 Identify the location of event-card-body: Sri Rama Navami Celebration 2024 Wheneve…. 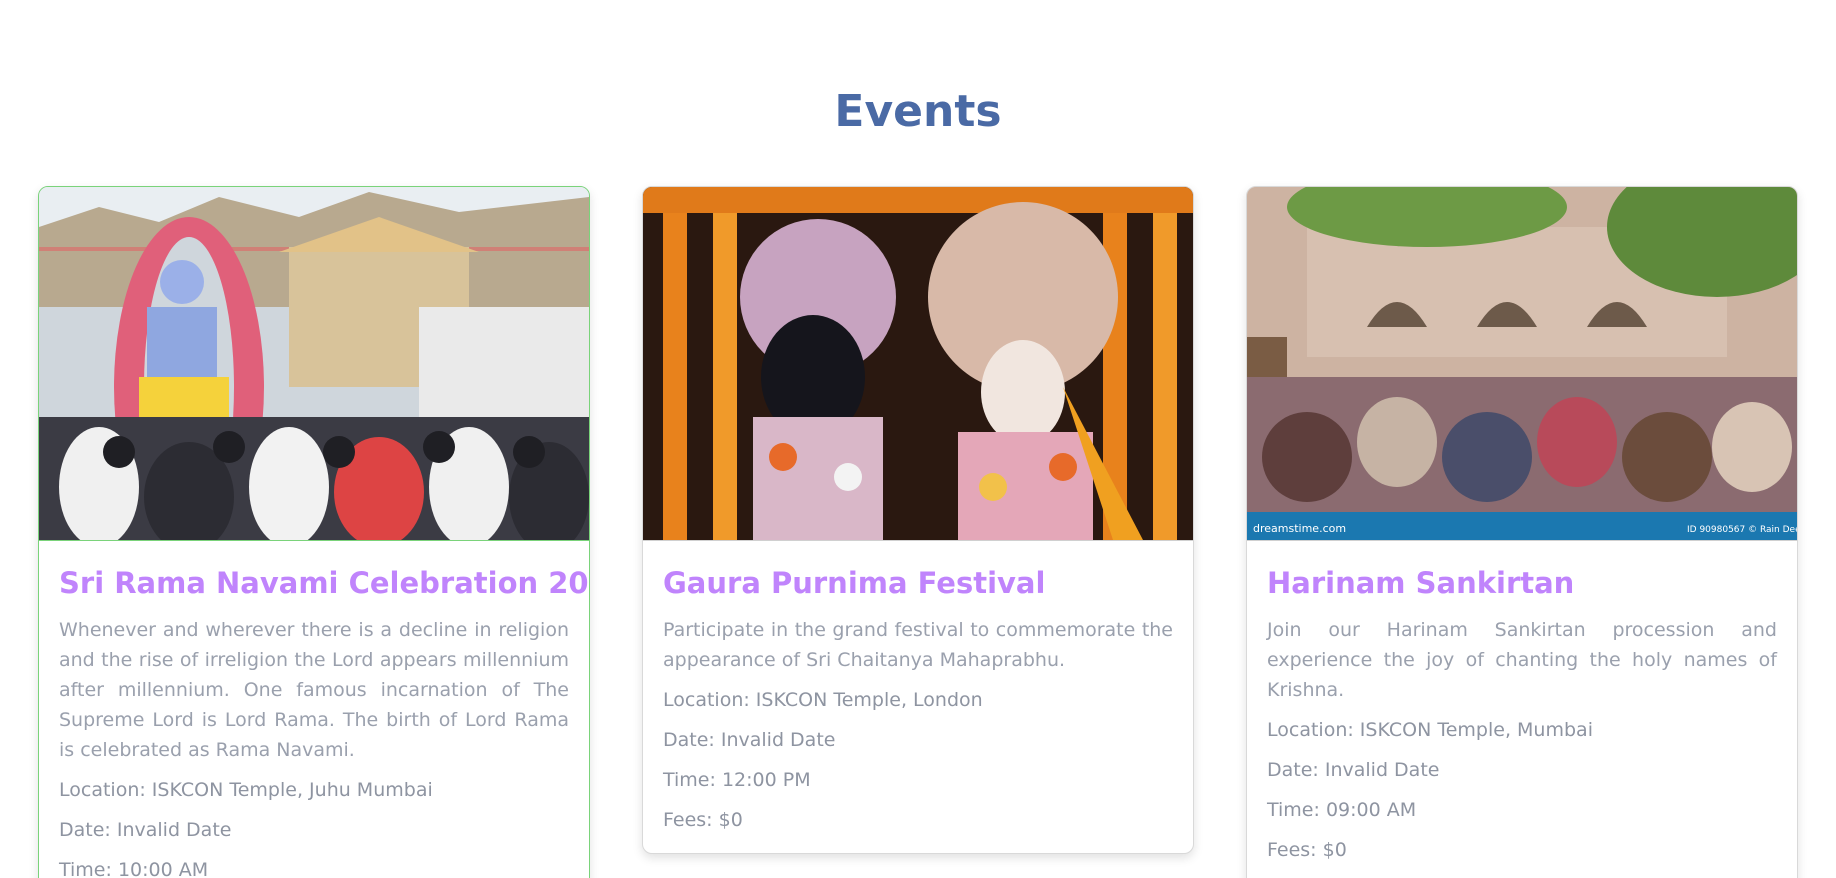
(314, 709).